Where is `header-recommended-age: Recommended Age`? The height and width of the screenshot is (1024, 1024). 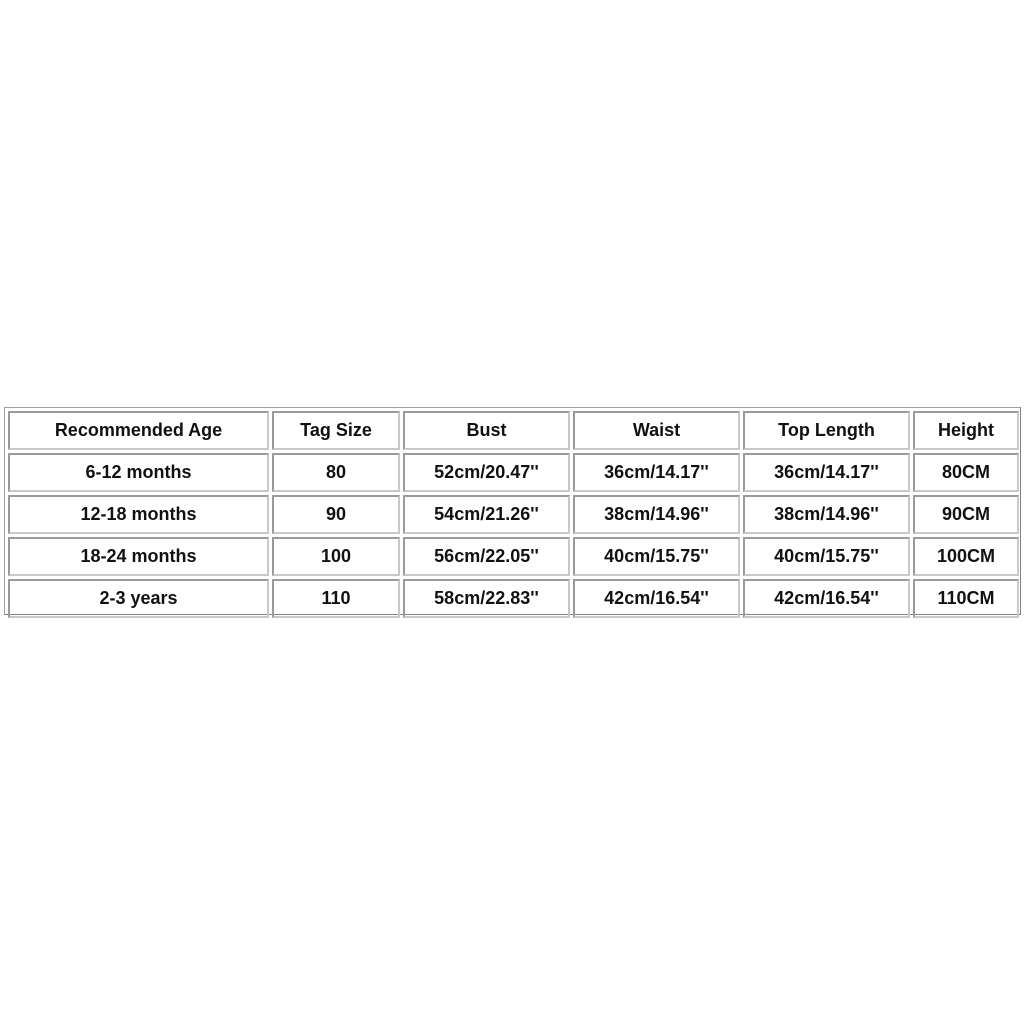 header-recommended-age: Recommended Age is located at coordinates (138, 430).